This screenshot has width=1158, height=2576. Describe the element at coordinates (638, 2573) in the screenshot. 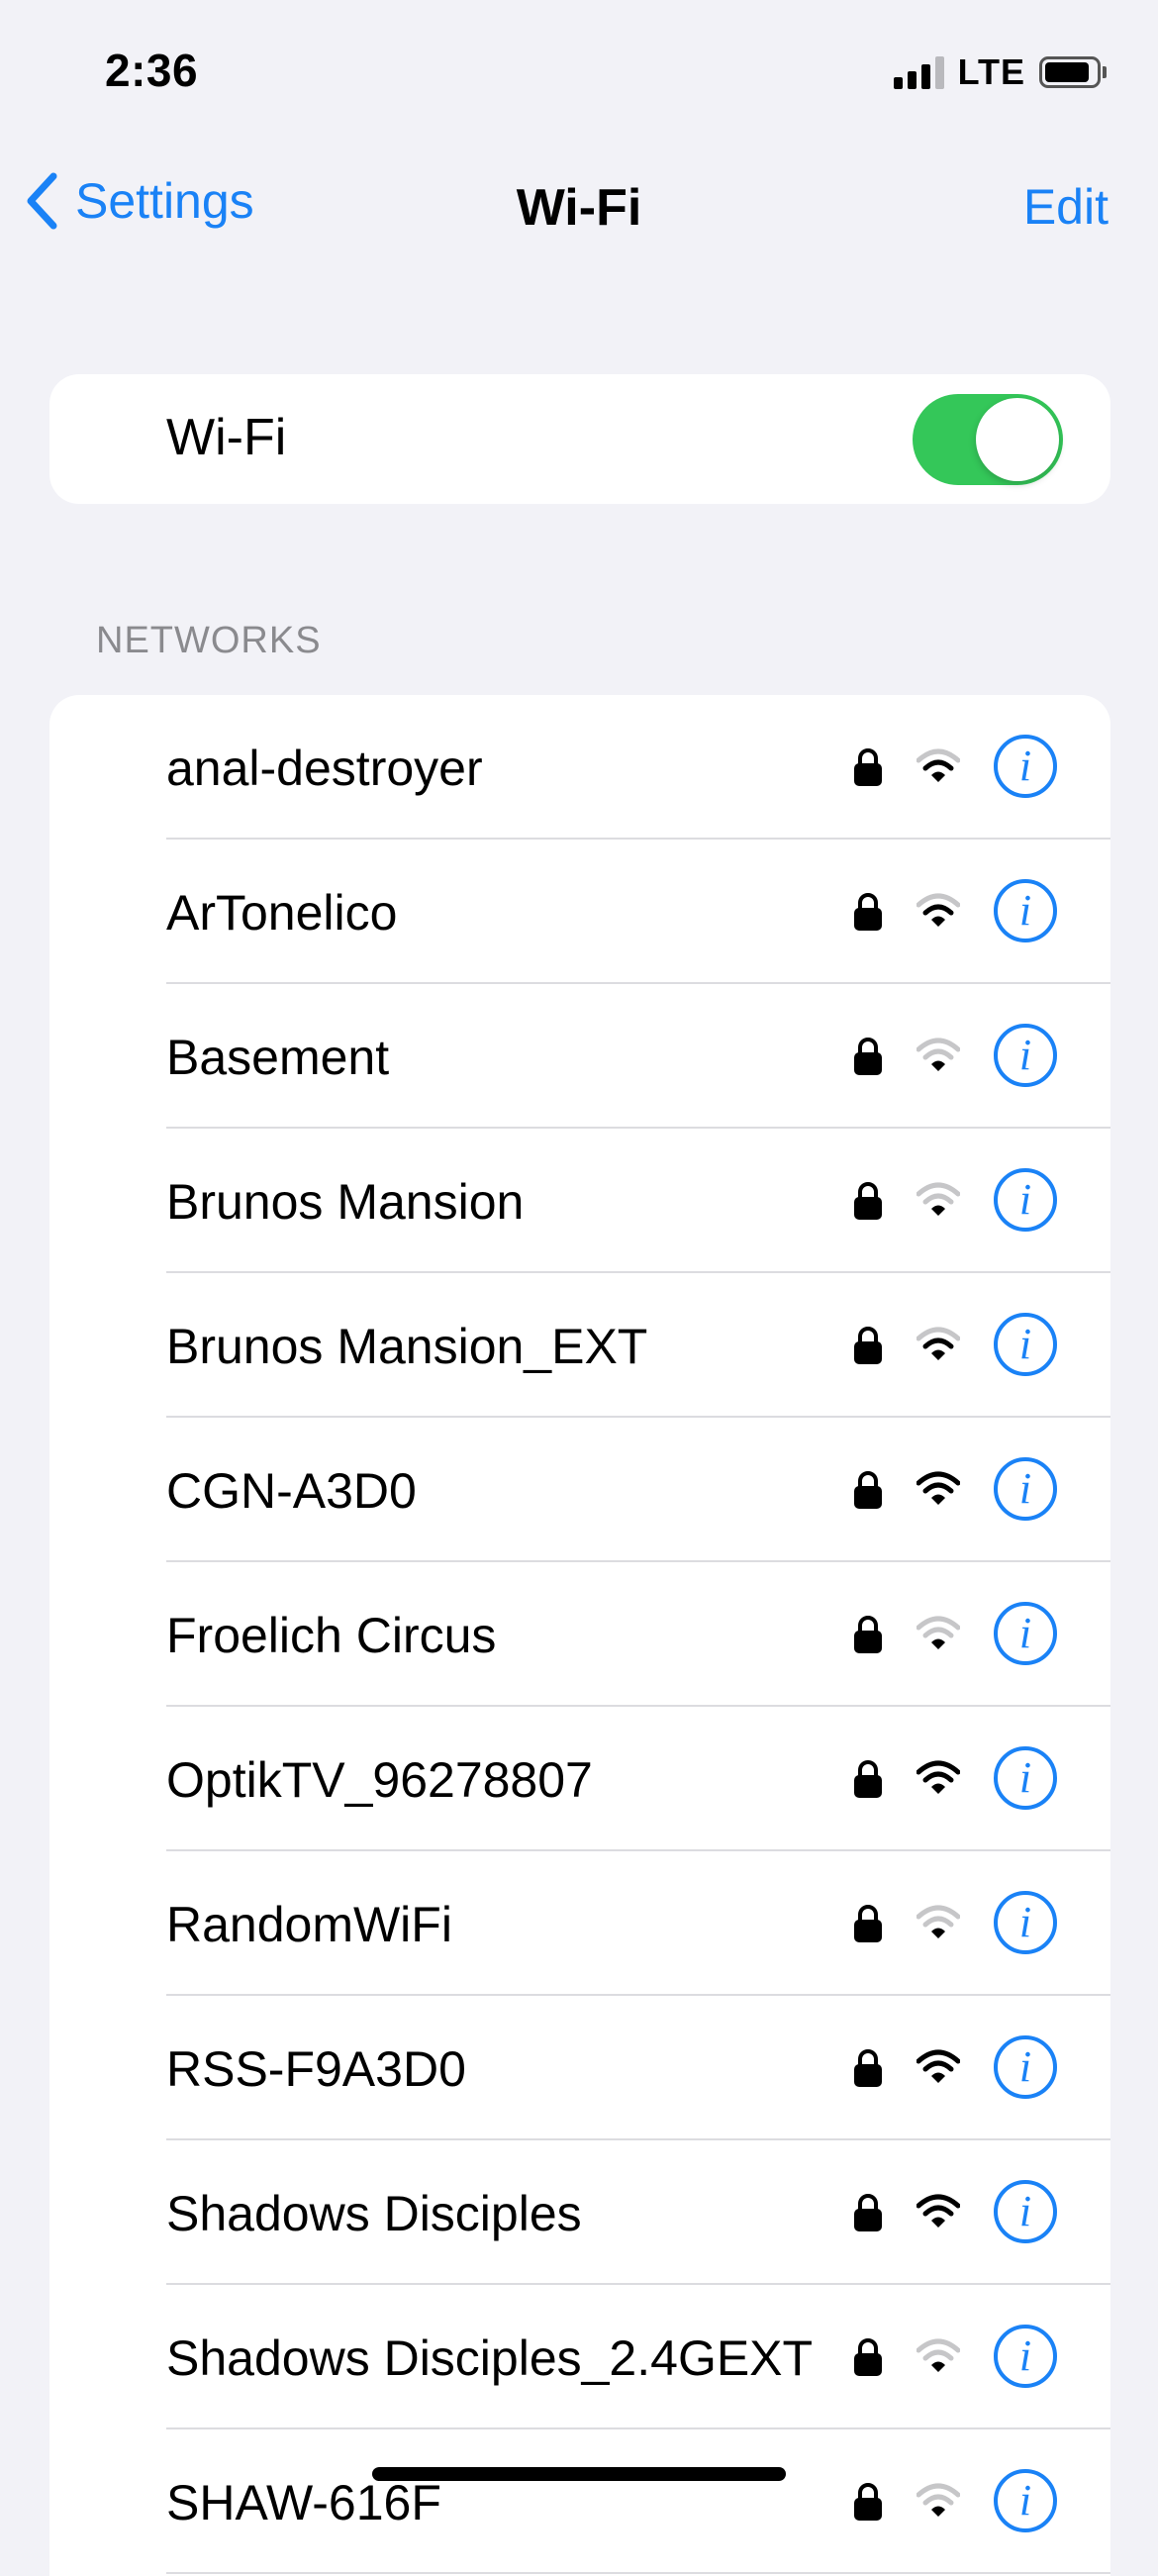

I see `row-divider` at that location.